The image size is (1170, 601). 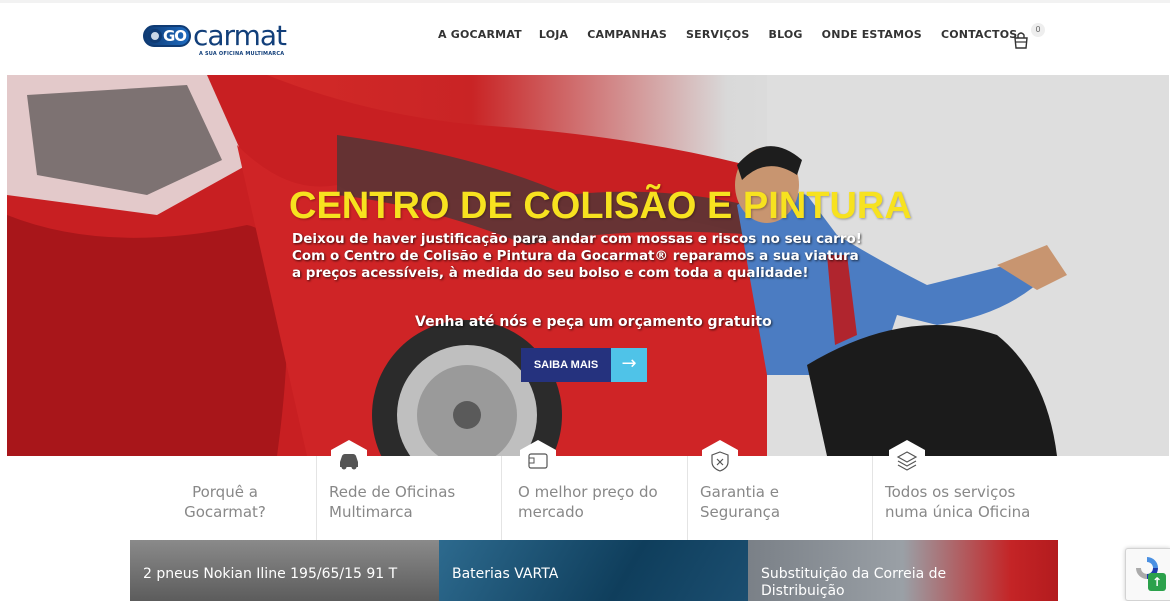 What do you see at coordinates (979, 38) in the screenshot?
I see `nav-contactos: CONTACTOS` at bounding box center [979, 38].